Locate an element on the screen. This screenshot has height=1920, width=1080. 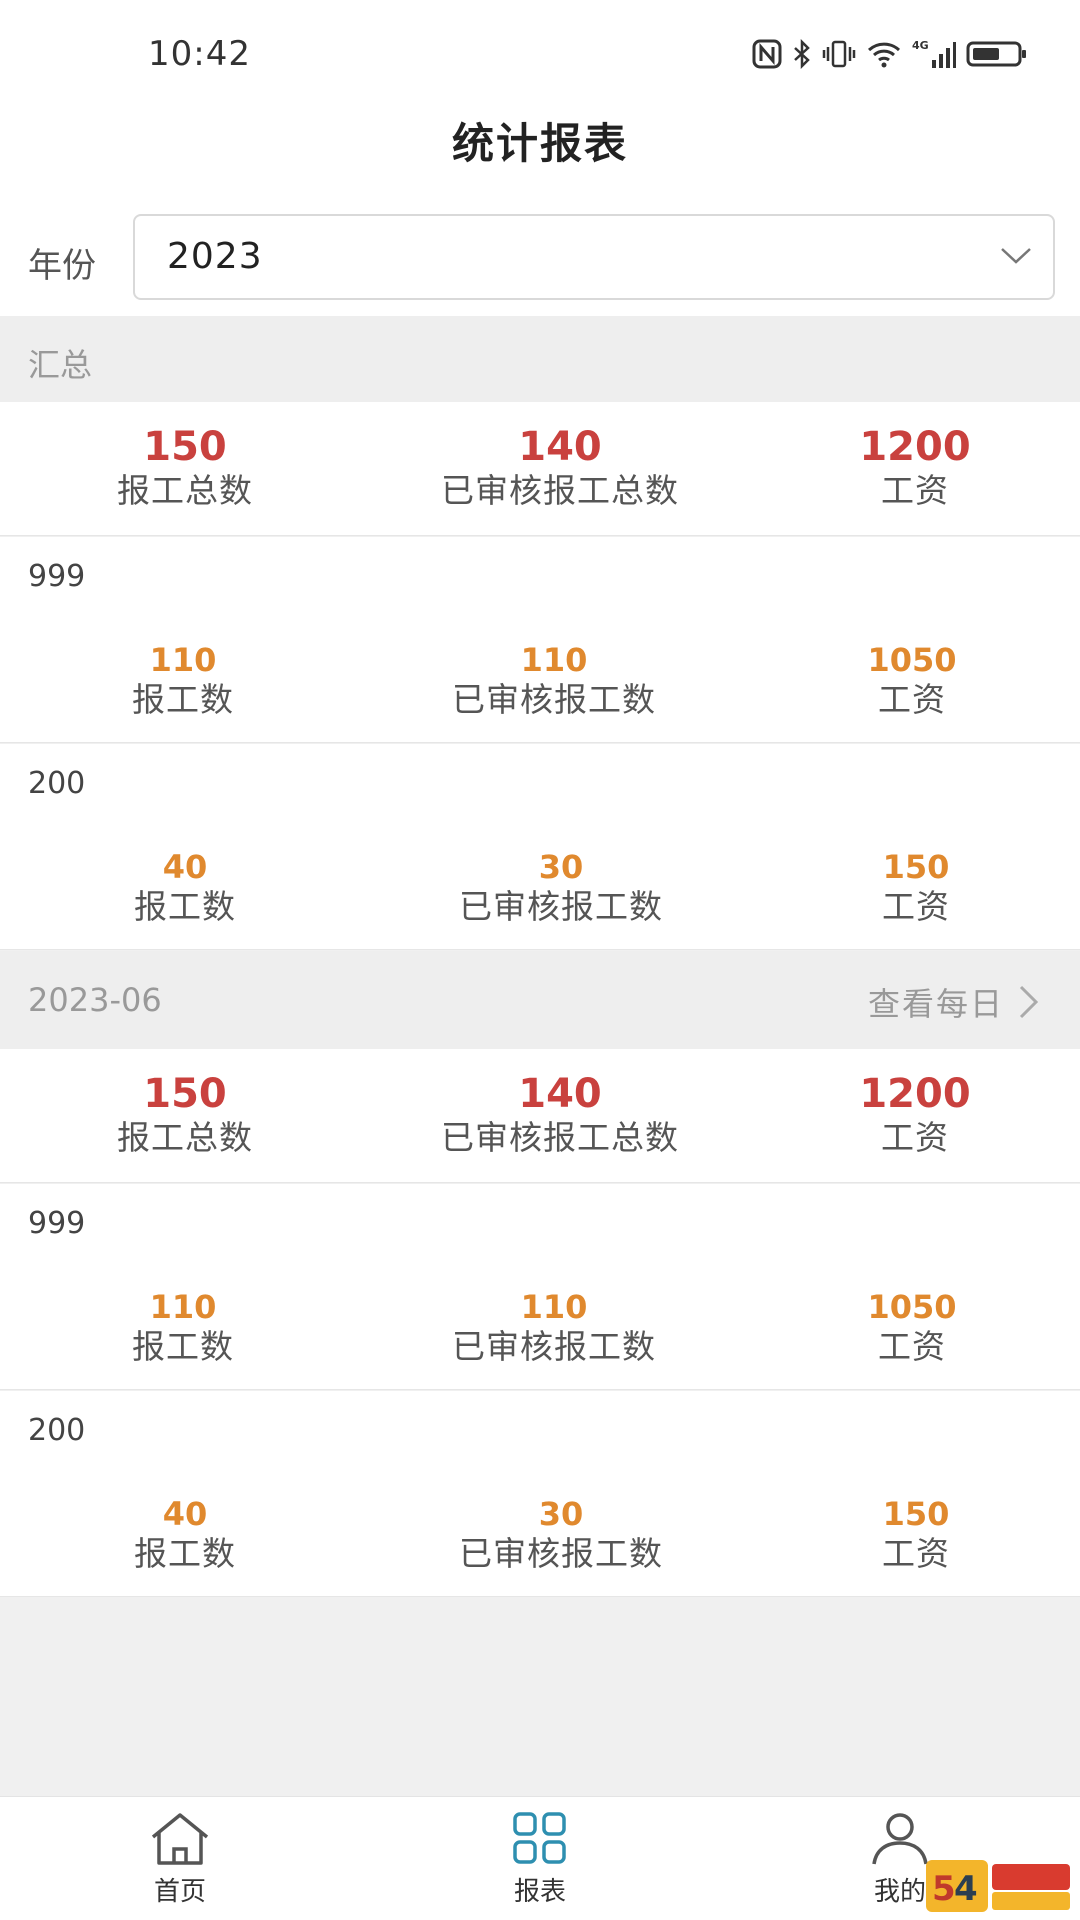
year-filter-row: 年份 2023 is located at coordinates (540, 262).